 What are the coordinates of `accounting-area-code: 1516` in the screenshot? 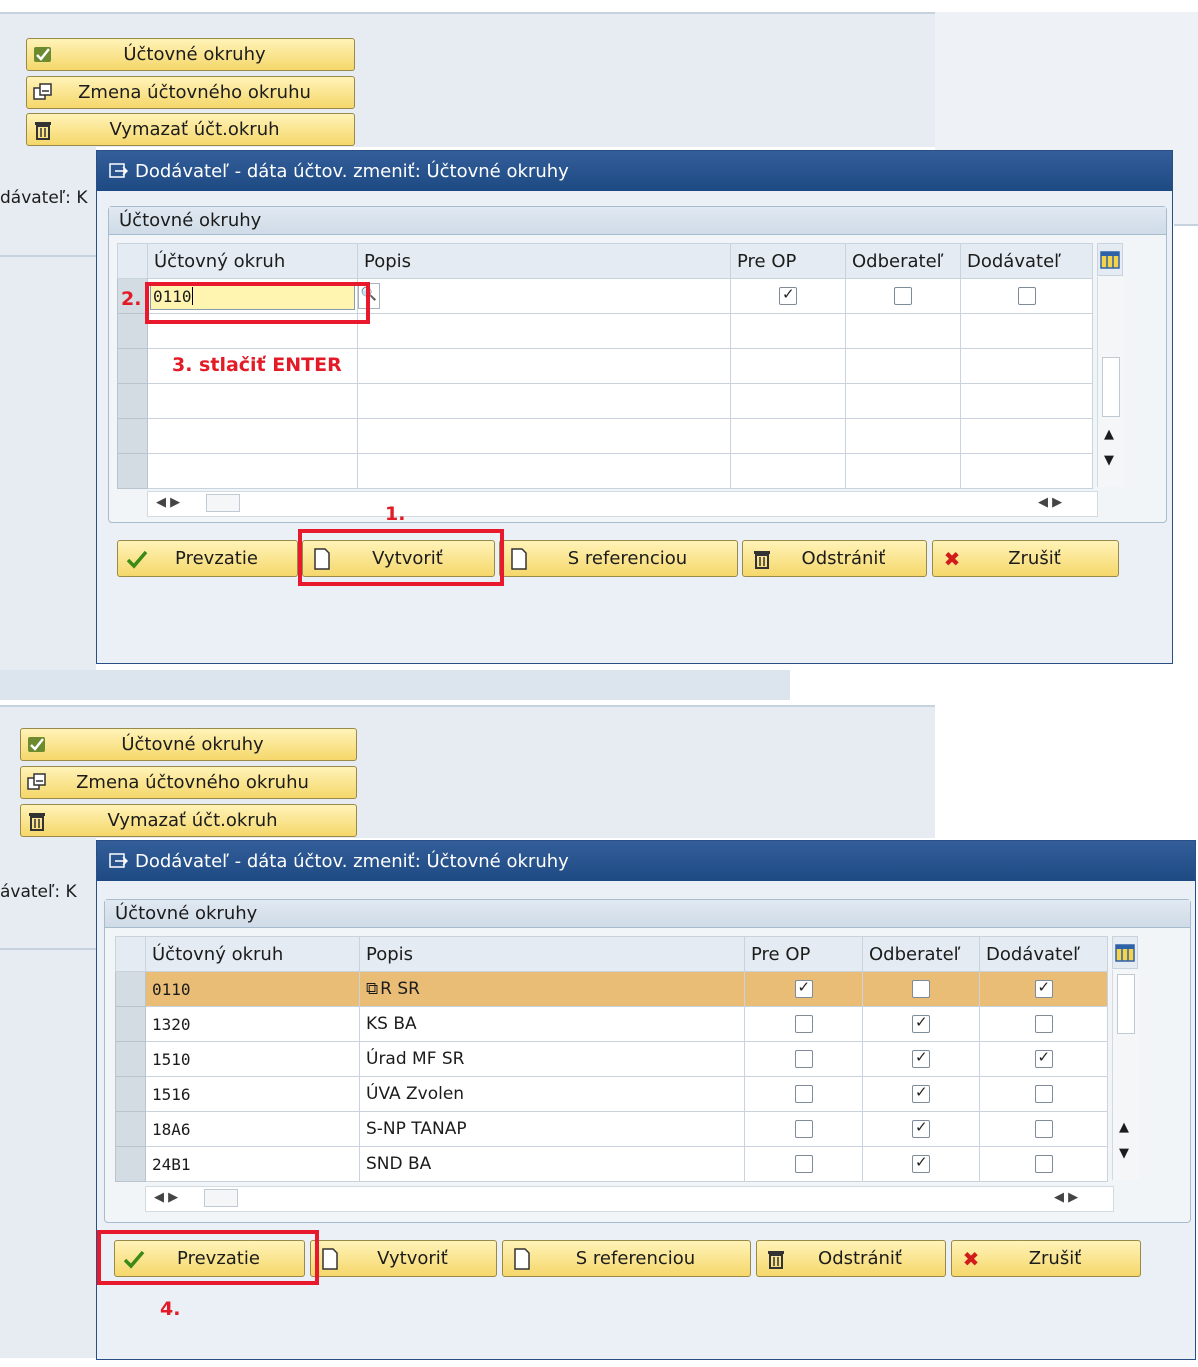 It's located at (252, 1094).